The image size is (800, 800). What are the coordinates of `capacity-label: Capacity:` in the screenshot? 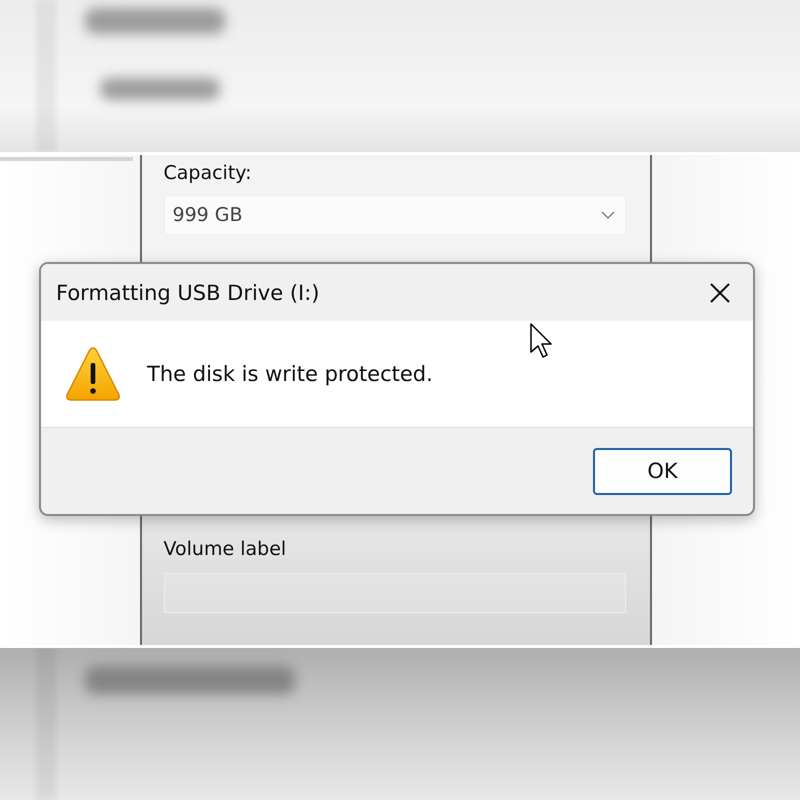 It's located at (208, 173).